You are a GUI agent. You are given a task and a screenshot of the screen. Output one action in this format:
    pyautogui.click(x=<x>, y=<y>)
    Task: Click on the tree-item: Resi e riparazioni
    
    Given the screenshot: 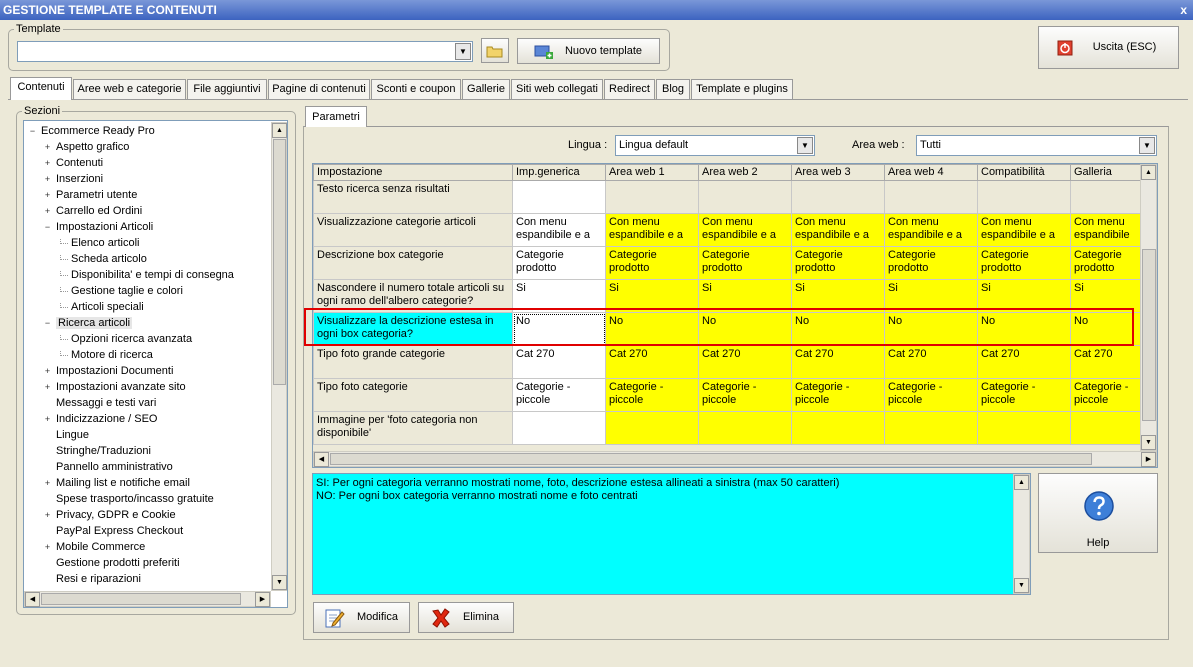 What is the action you would take?
    pyautogui.click(x=98, y=579)
    